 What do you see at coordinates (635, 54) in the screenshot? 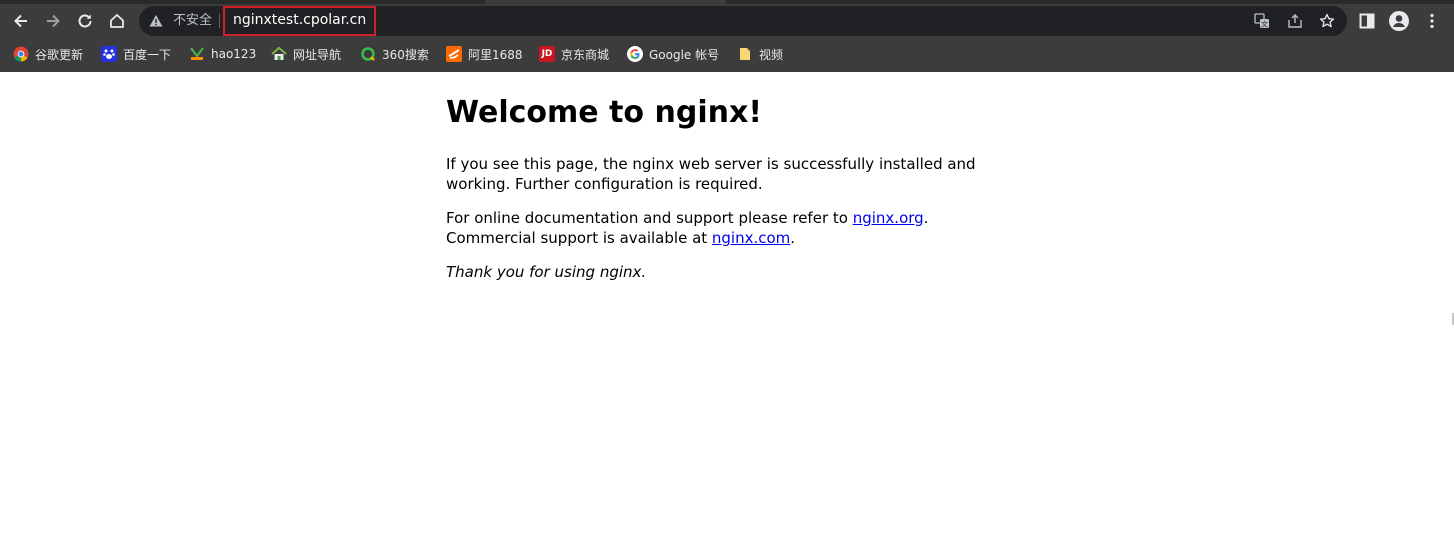
I see `google-icon` at bounding box center [635, 54].